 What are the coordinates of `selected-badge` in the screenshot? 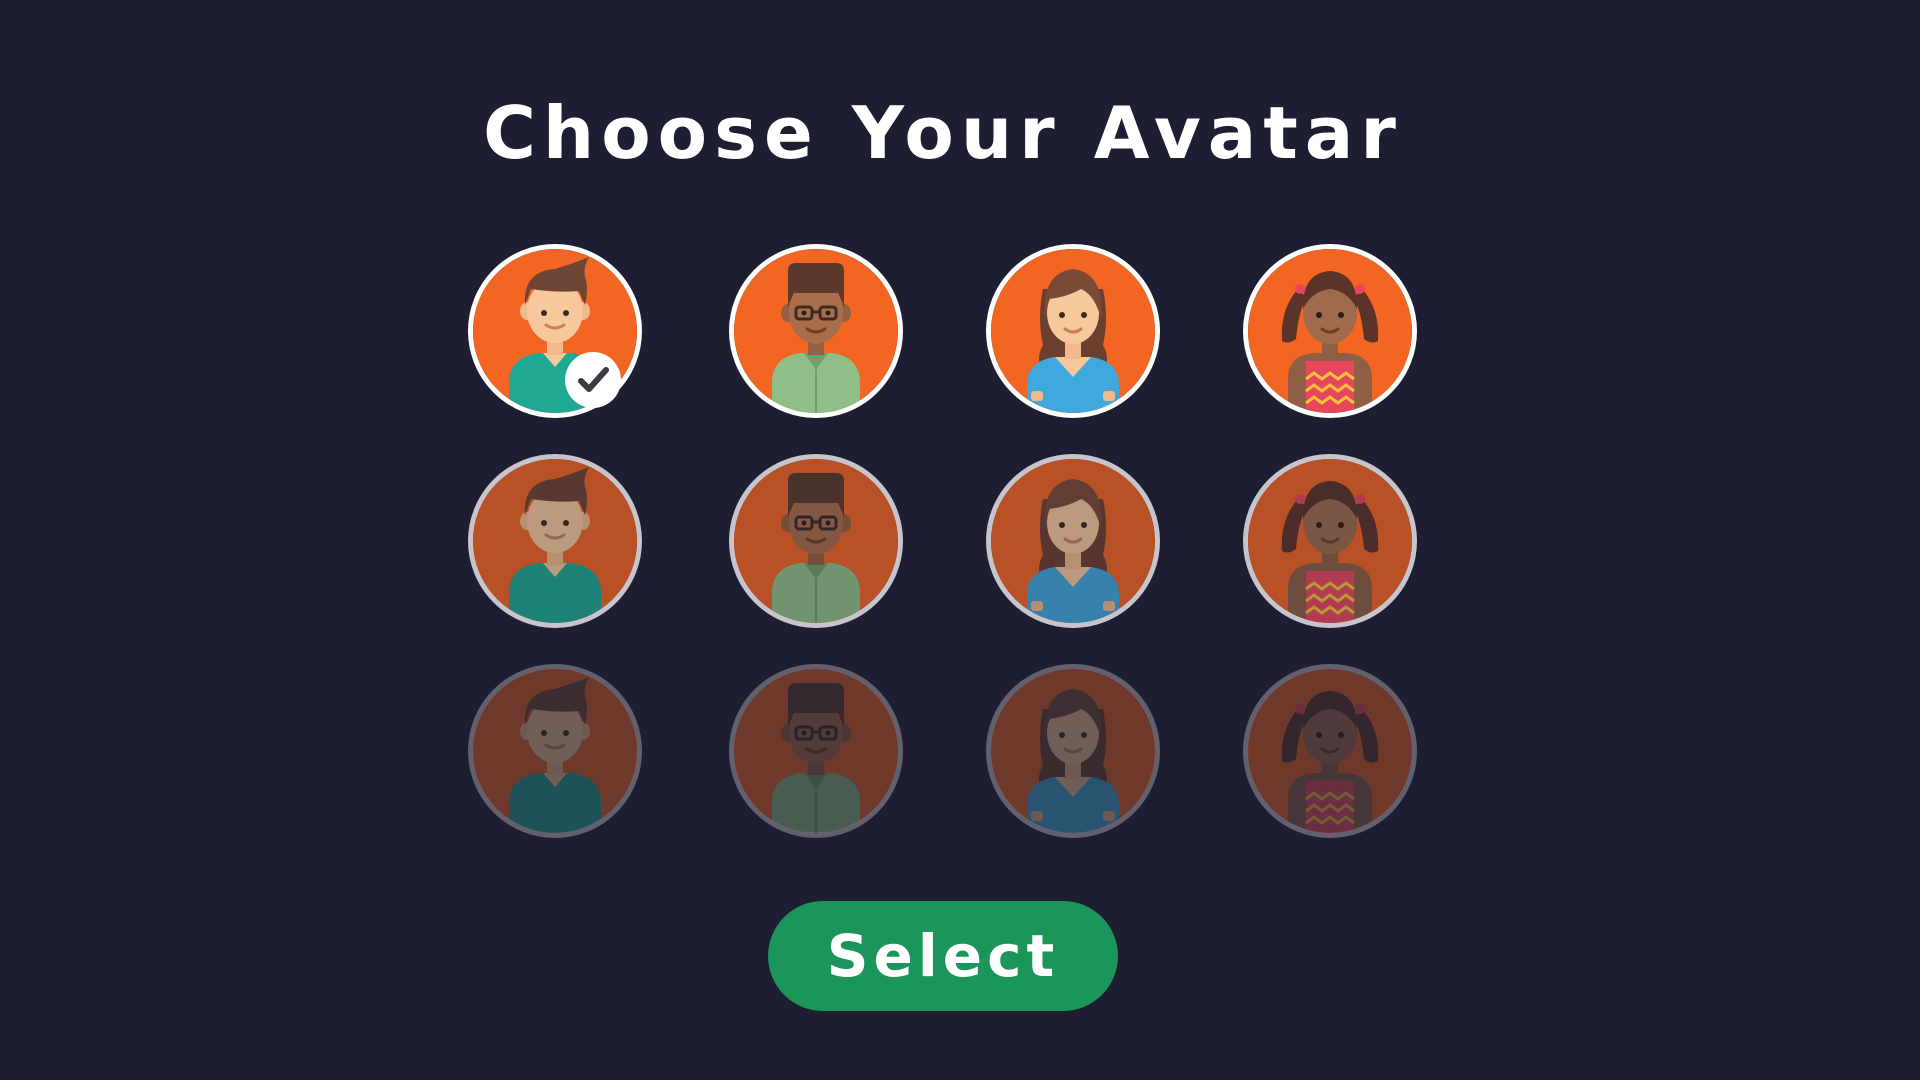 It's located at (593, 380).